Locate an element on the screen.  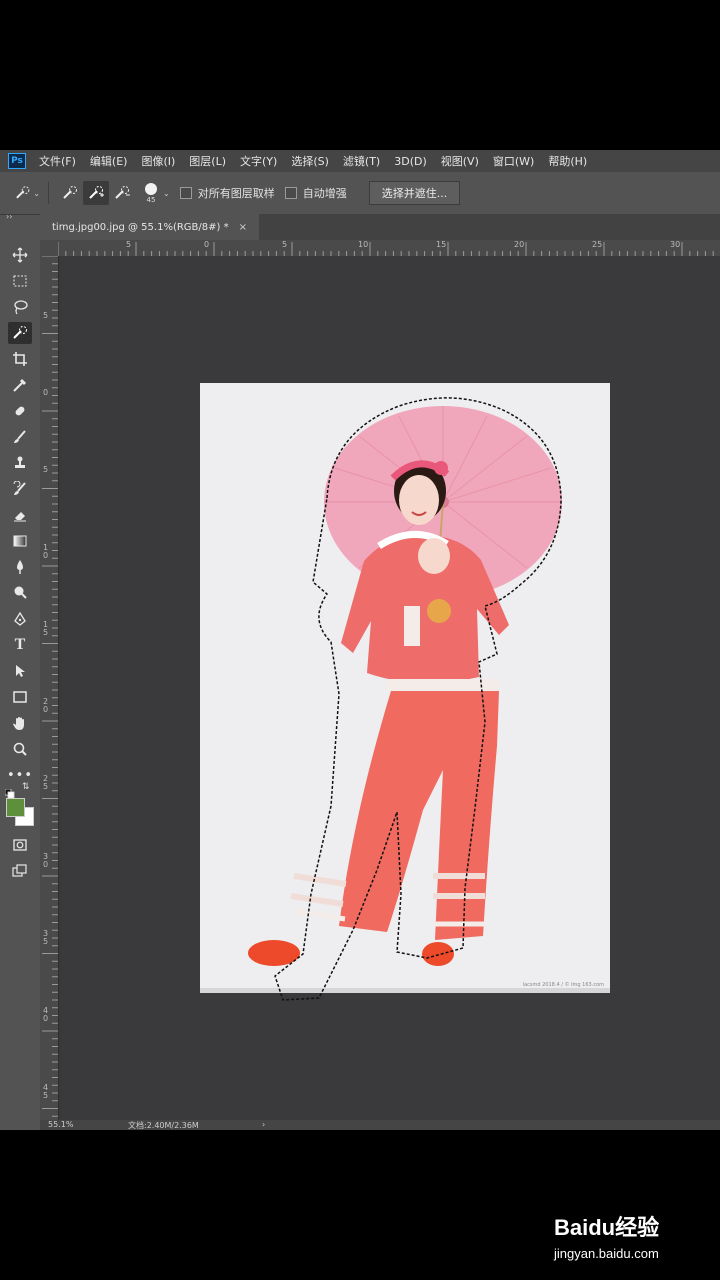
sample-all-layers-checkbox is located at coordinates (185, 193).